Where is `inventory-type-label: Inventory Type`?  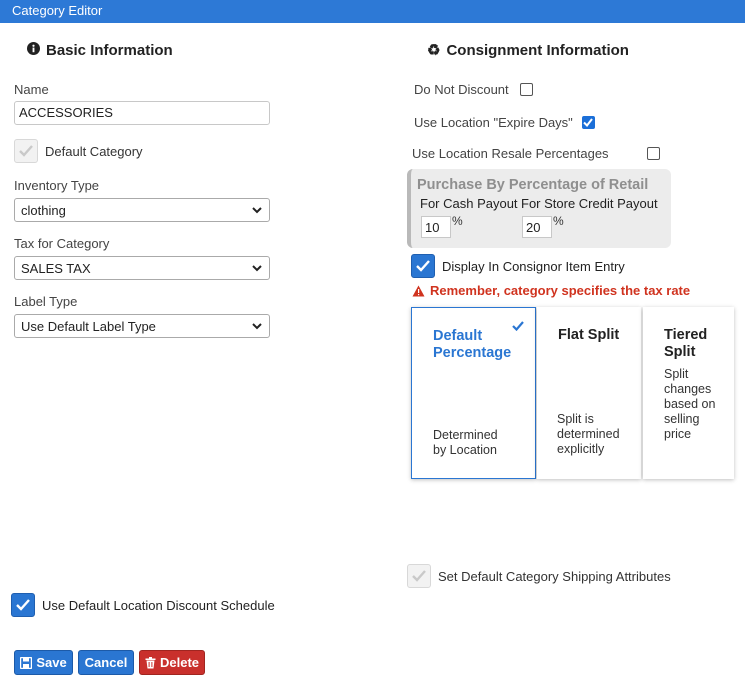
inventory-type-label: Inventory Type is located at coordinates (57, 185).